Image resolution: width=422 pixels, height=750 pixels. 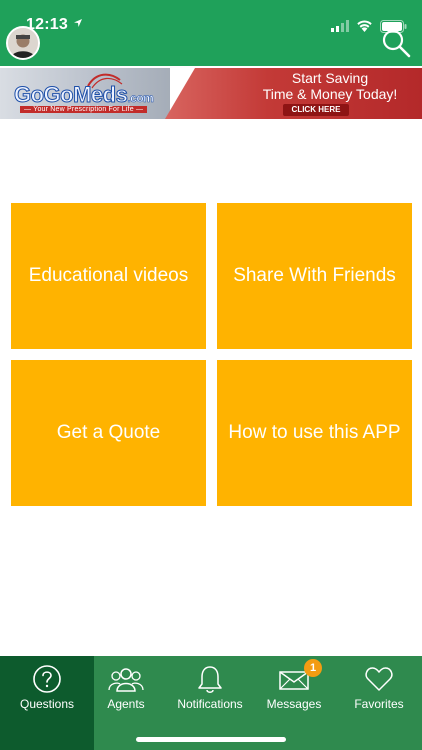 I want to click on tab-agents: Agents, so click(x=126, y=703).